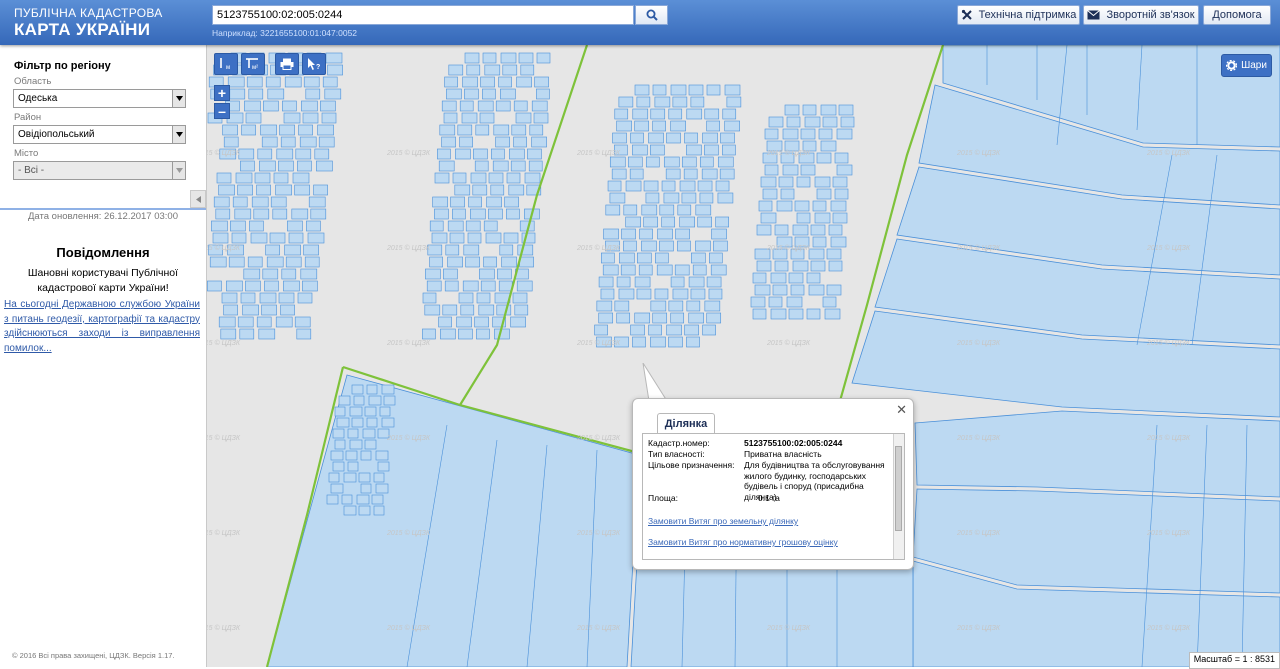 The height and width of the screenshot is (669, 1280). What do you see at coordinates (226, 64) in the screenshot?
I see `measure-line-button: м` at bounding box center [226, 64].